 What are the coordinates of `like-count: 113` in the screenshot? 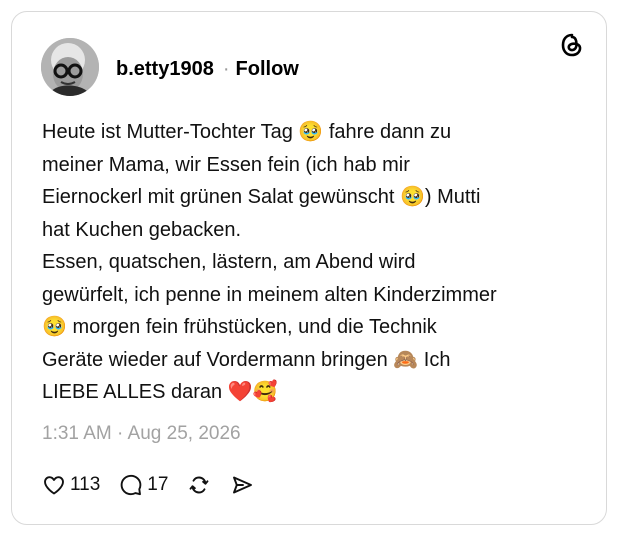 It's located at (85, 484).